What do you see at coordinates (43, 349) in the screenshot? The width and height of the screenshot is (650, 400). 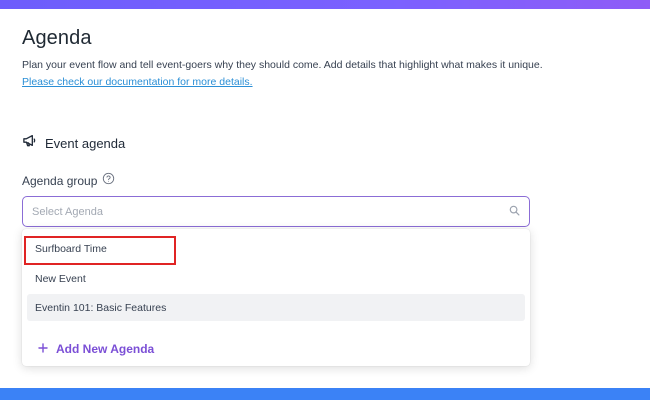 I see `plus-icon` at bounding box center [43, 349].